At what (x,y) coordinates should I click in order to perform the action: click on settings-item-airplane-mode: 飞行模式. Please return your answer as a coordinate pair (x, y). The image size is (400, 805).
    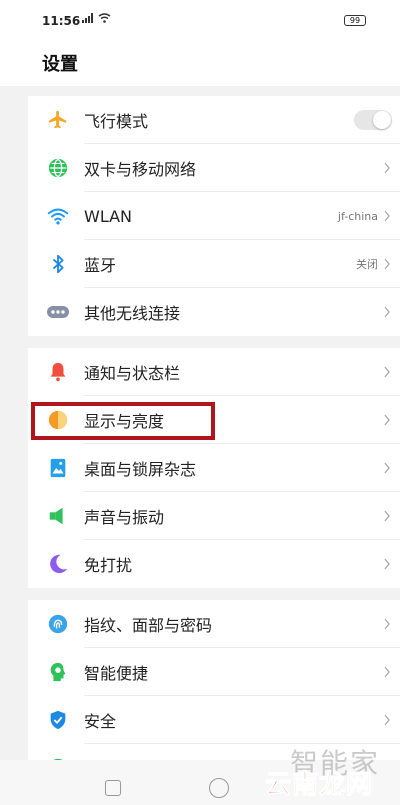
    Looking at the image, I should click on (214, 120).